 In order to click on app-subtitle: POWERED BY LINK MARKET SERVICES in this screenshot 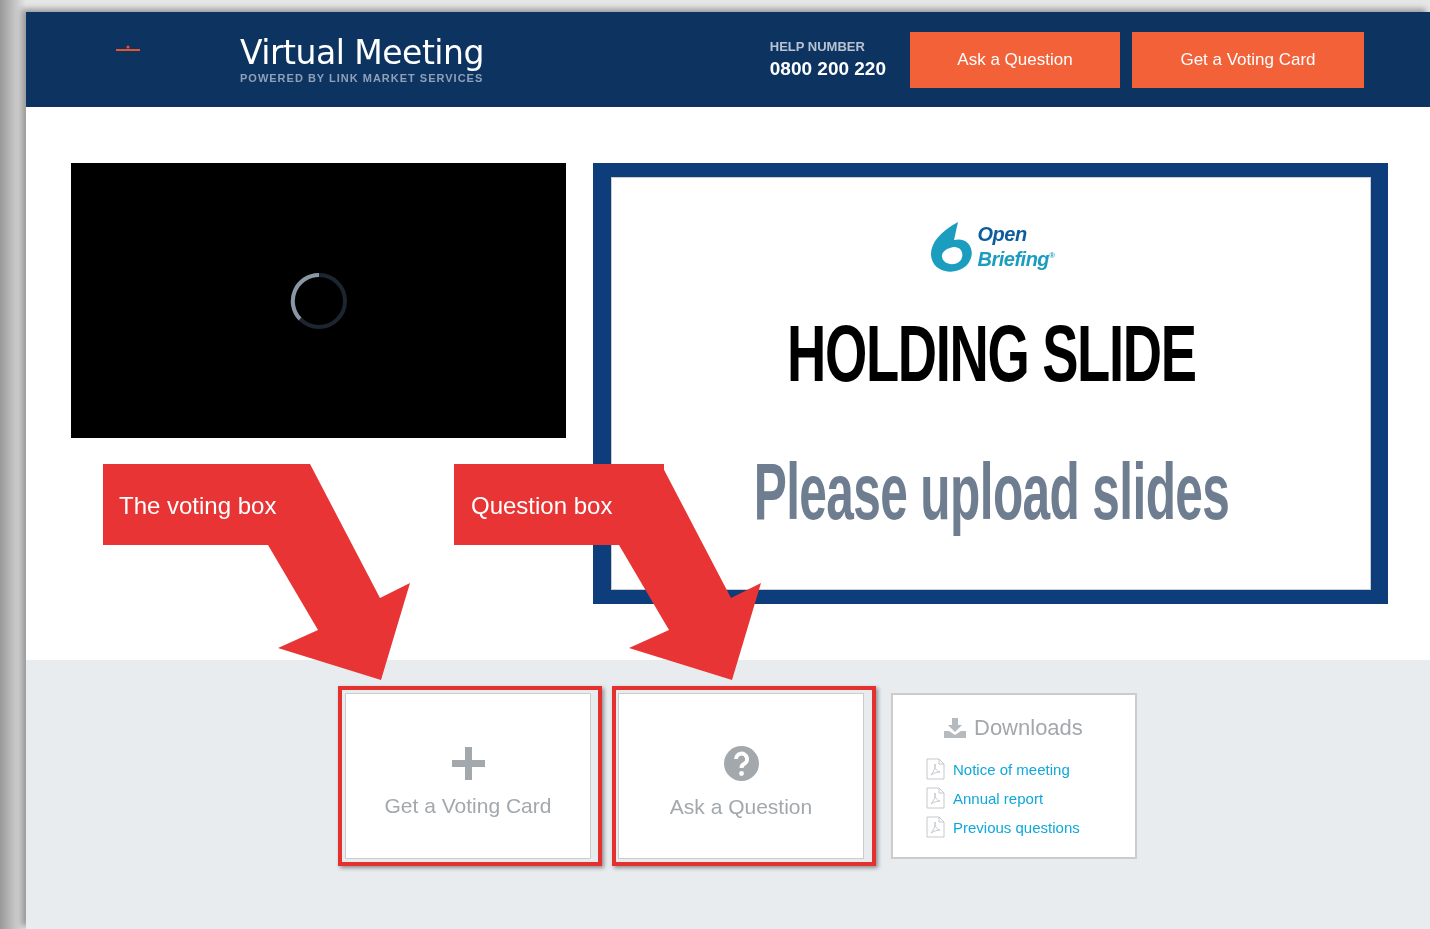, I will do `click(362, 78)`.